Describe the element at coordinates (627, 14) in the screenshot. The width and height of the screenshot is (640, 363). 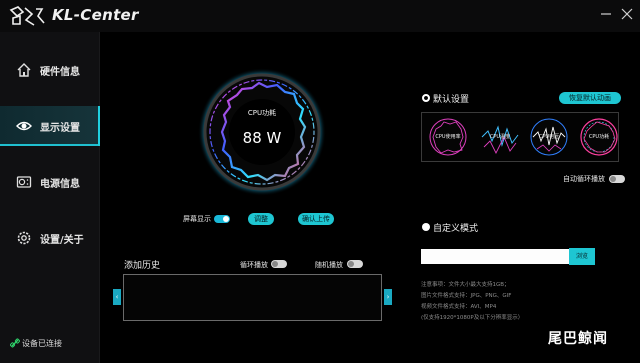
I see `close-icon` at that location.